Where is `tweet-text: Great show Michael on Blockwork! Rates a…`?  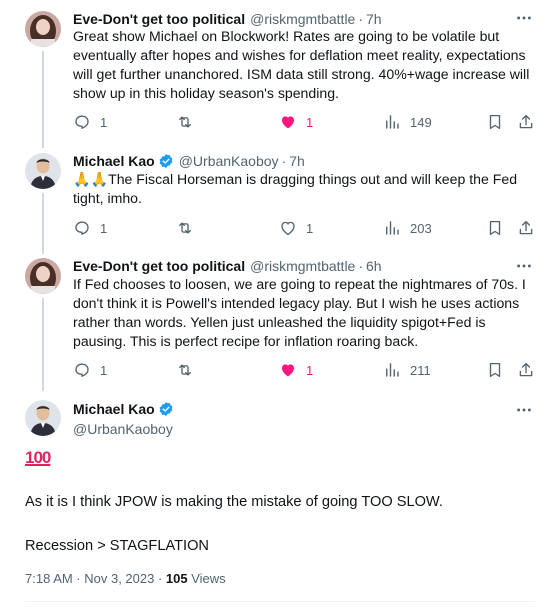 tweet-text: Great show Michael on Blockwork! Rates a… is located at coordinates (301, 64).